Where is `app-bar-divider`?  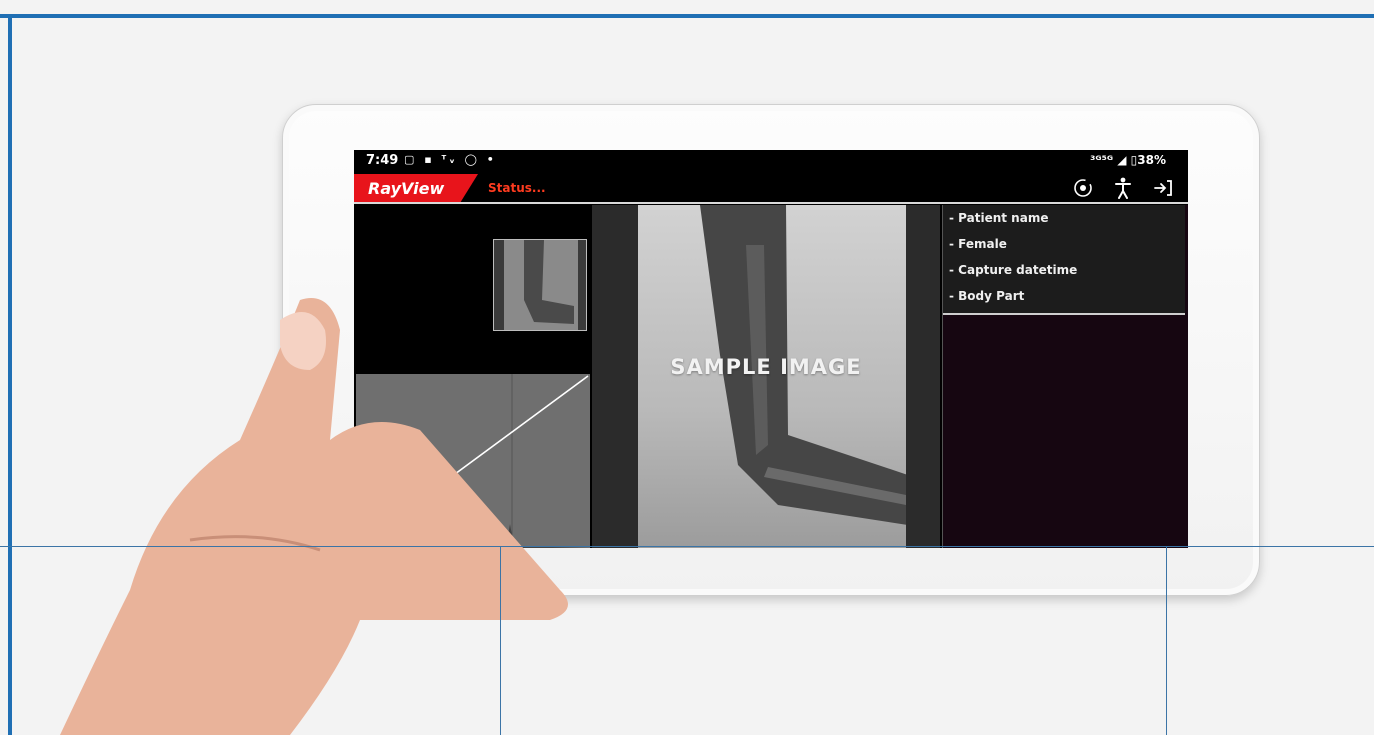 app-bar-divider is located at coordinates (771, 203).